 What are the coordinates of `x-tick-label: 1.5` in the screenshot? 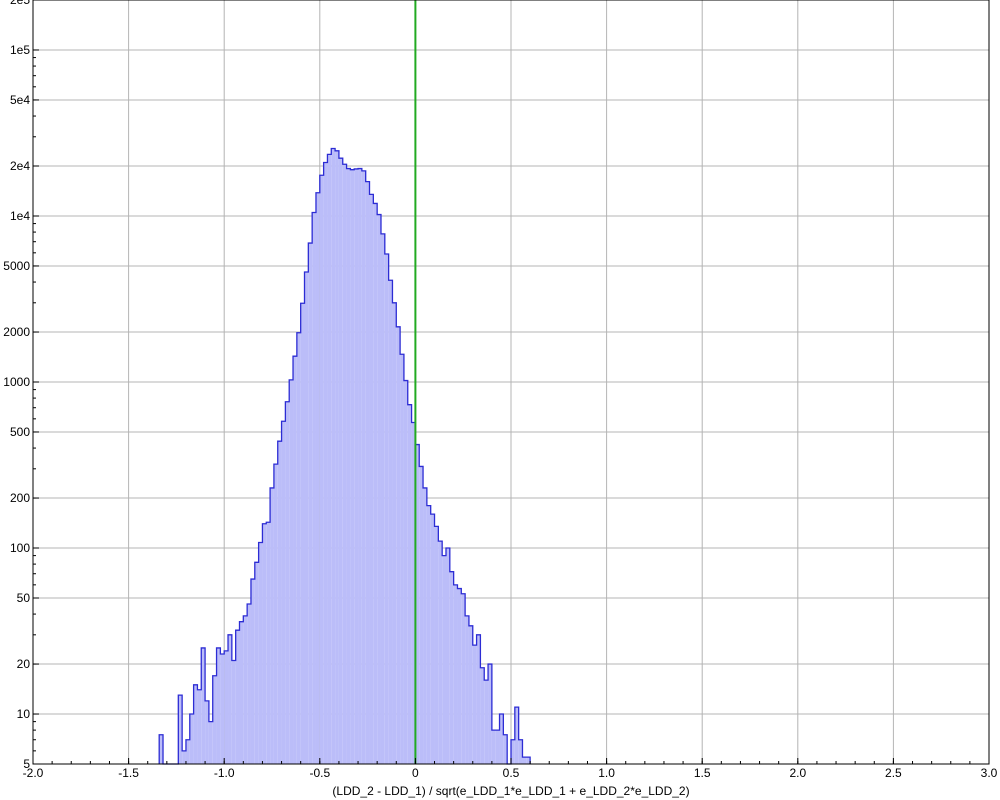 It's located at (702, 773).